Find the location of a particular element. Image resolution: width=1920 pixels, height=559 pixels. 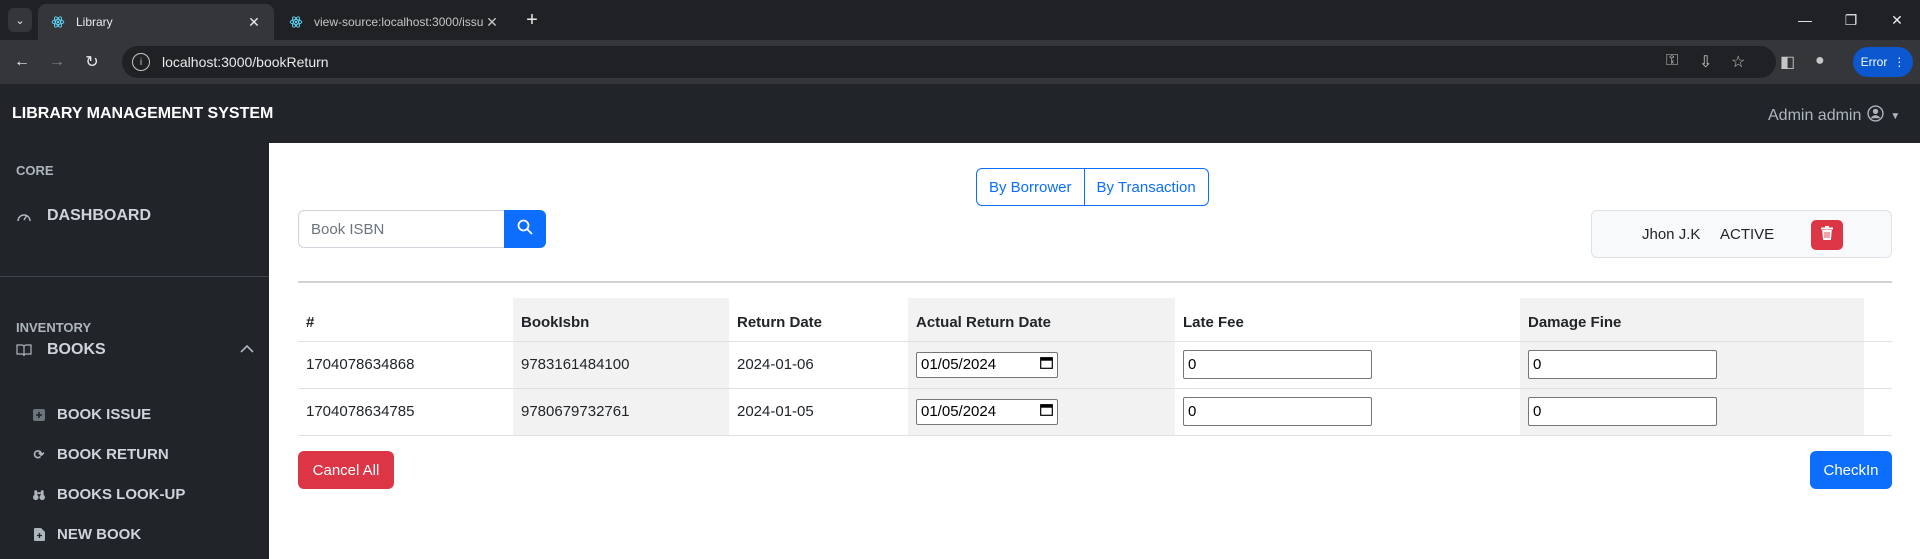

sidebar-item-new-book: NEW BOOK is located at coordinates (87, 534).